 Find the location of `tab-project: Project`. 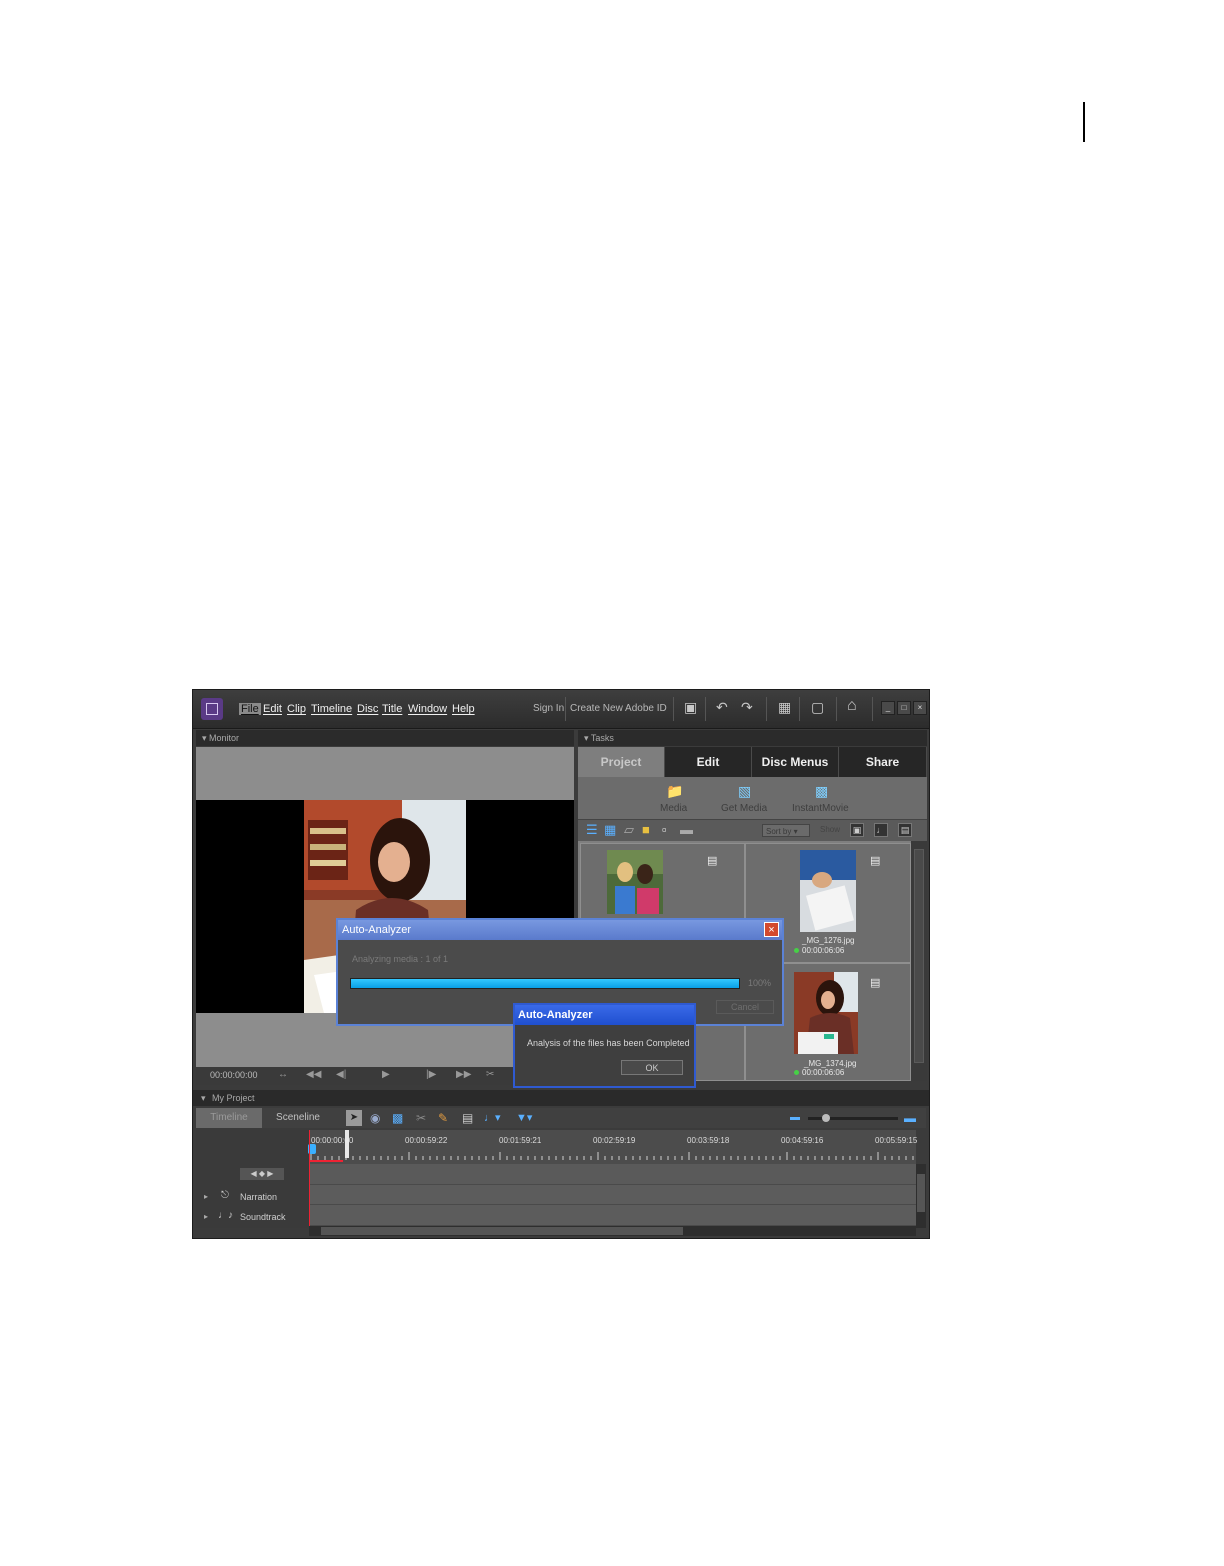

tab-project: Project is located at coordinates (621, 762).